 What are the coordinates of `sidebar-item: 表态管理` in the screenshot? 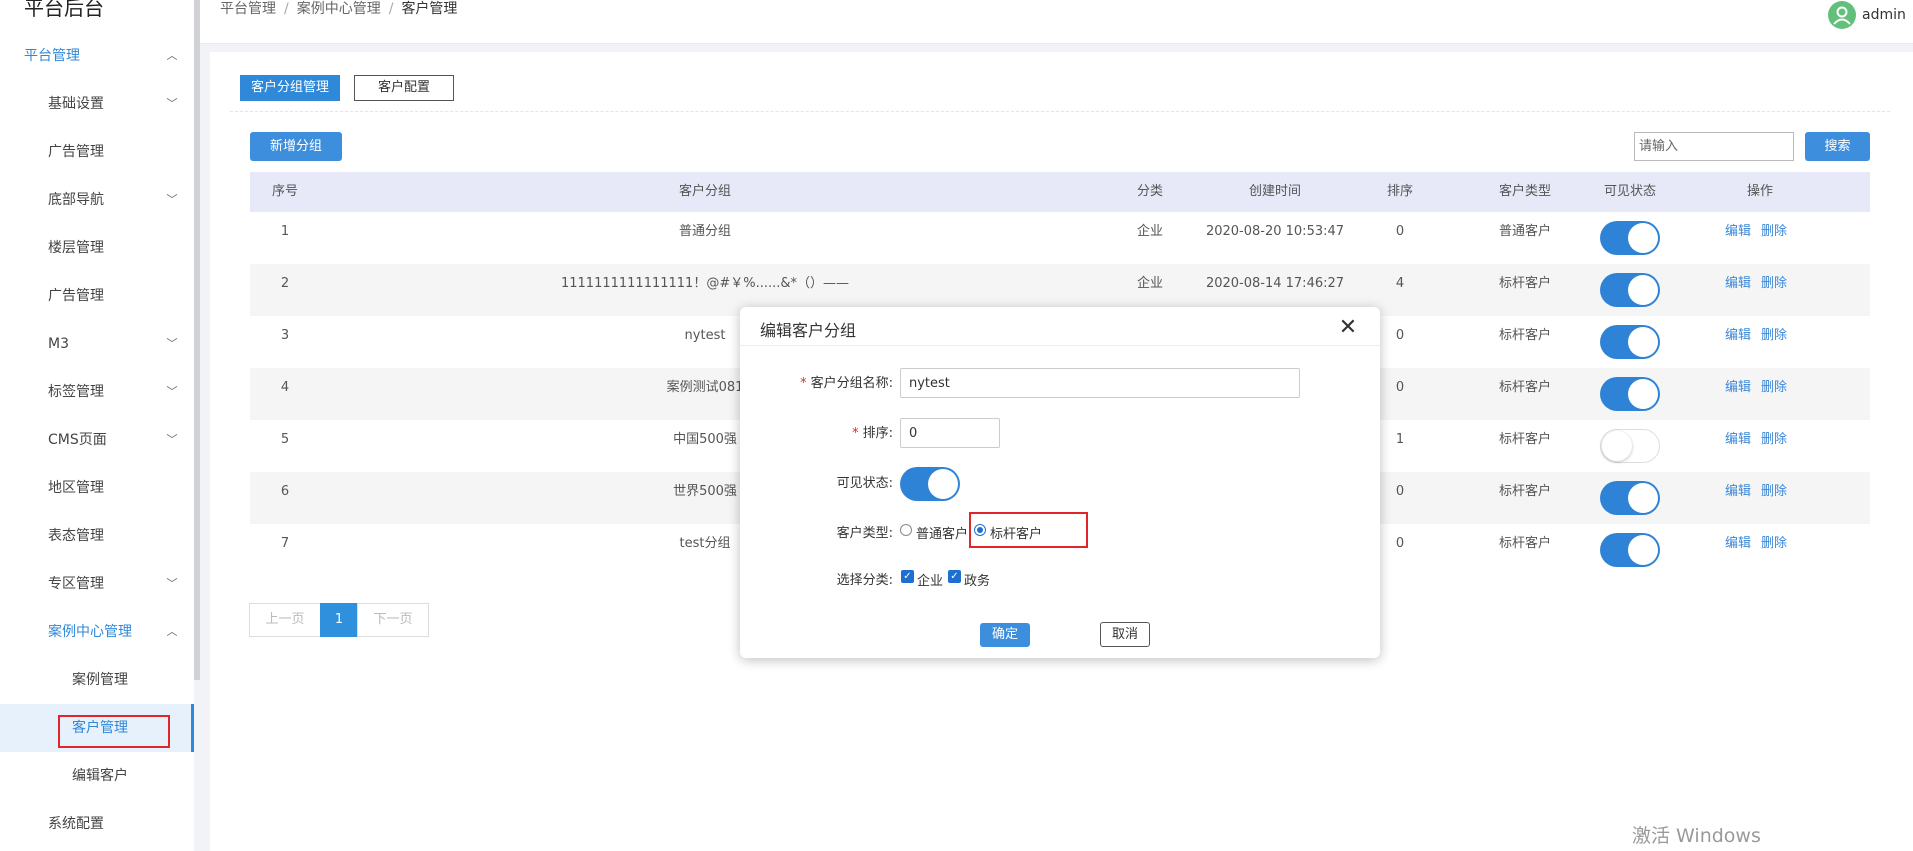 It's located at (97, 536).